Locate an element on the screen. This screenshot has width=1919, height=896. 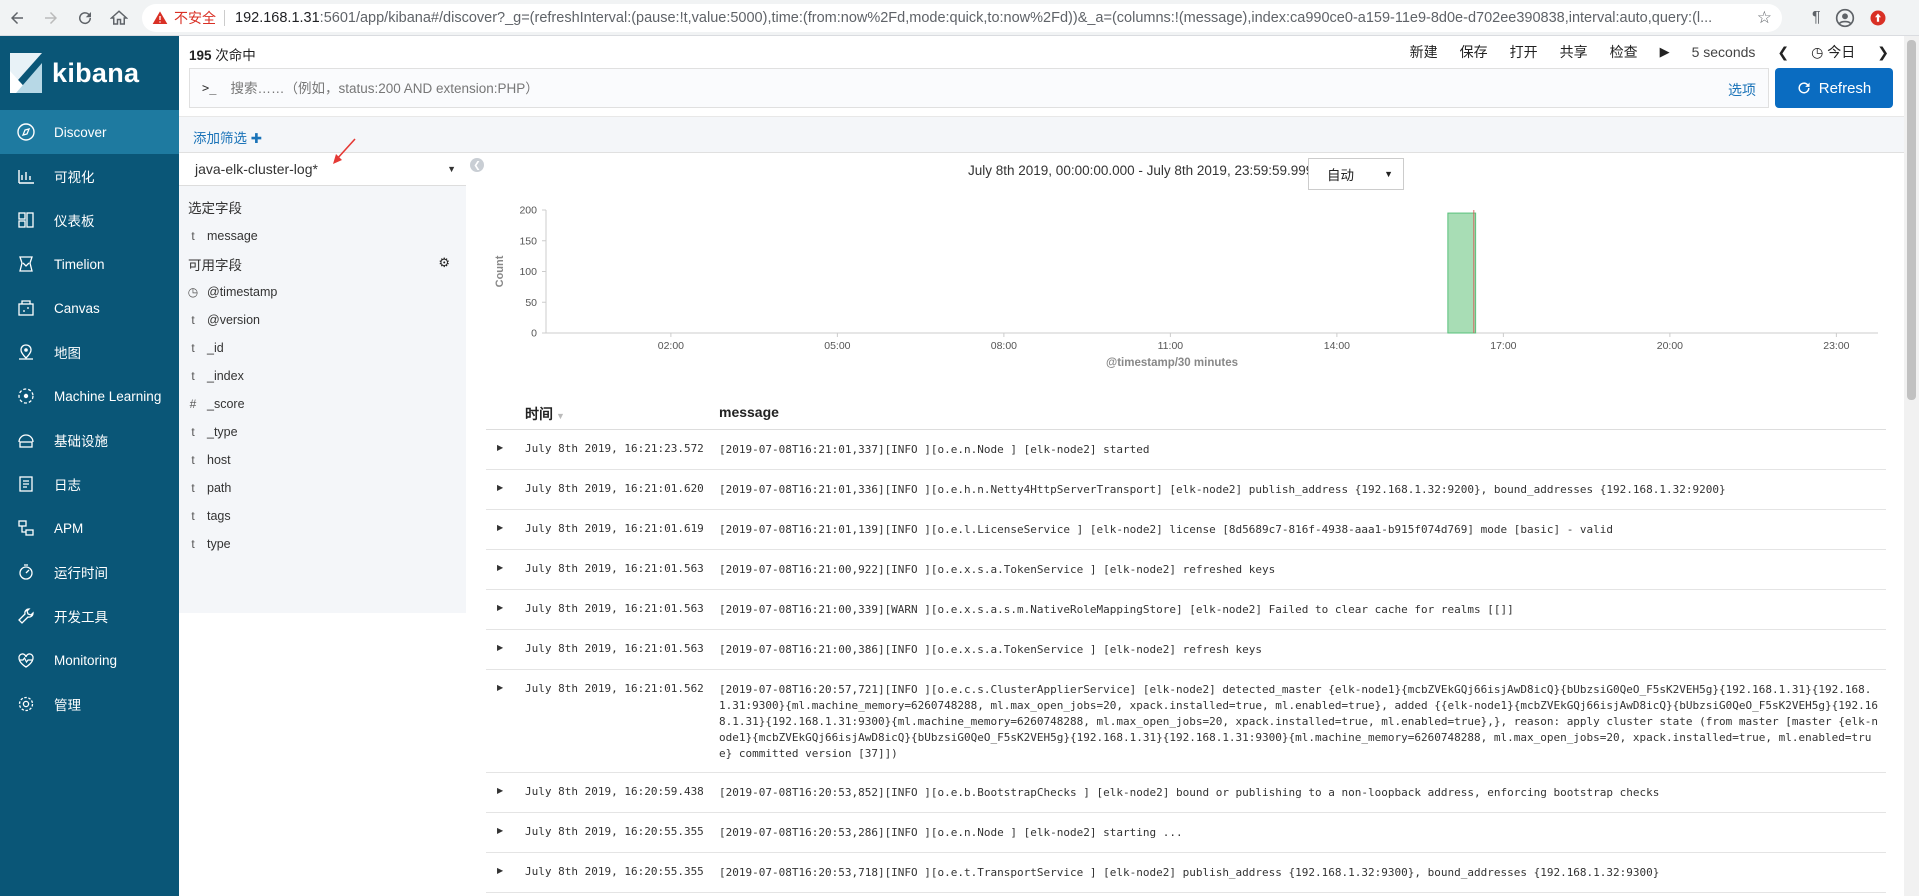
sidebar-item-label: APM is located at coordinates (69, 528).